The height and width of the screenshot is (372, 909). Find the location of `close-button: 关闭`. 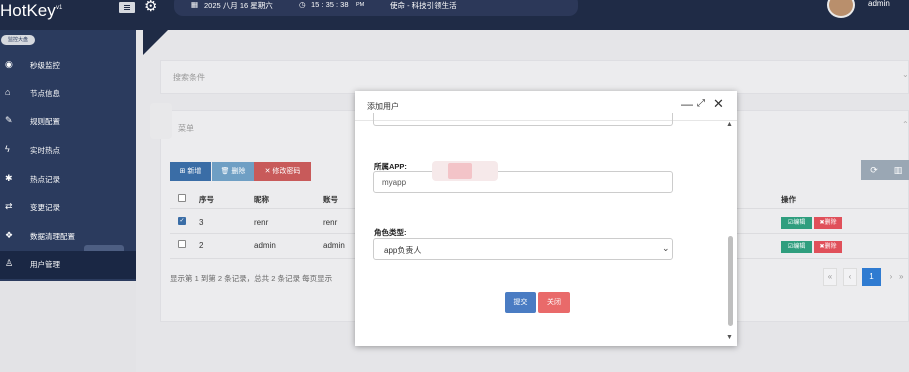

close-button: 关闭 is located at coordinates (554, 302).